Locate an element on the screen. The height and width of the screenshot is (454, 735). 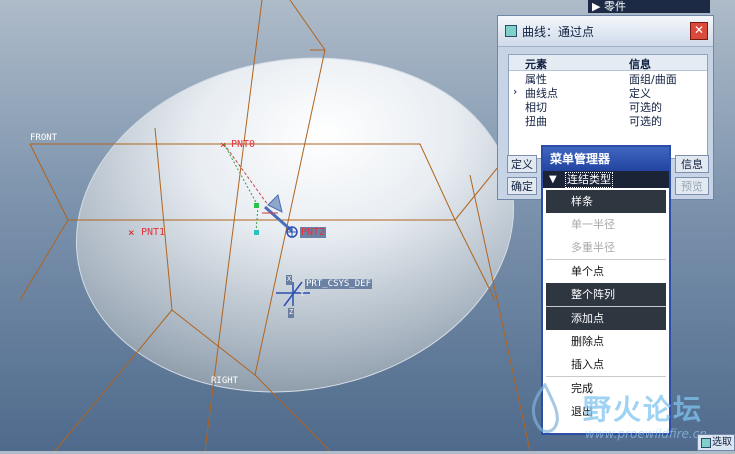
element-table: 元素 信息 属性 面组/曲面 › 曲线点 定义 相切 可选的 扭曲 可选的 is located at coordinates (608, 106).